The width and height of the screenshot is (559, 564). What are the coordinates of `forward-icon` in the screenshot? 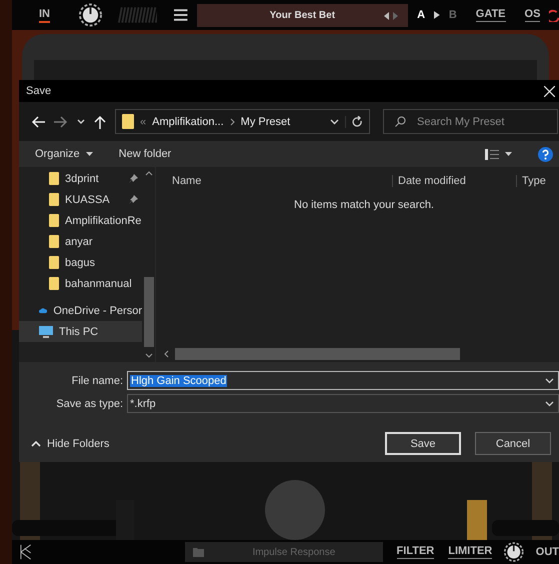 It's located at (61, 122).